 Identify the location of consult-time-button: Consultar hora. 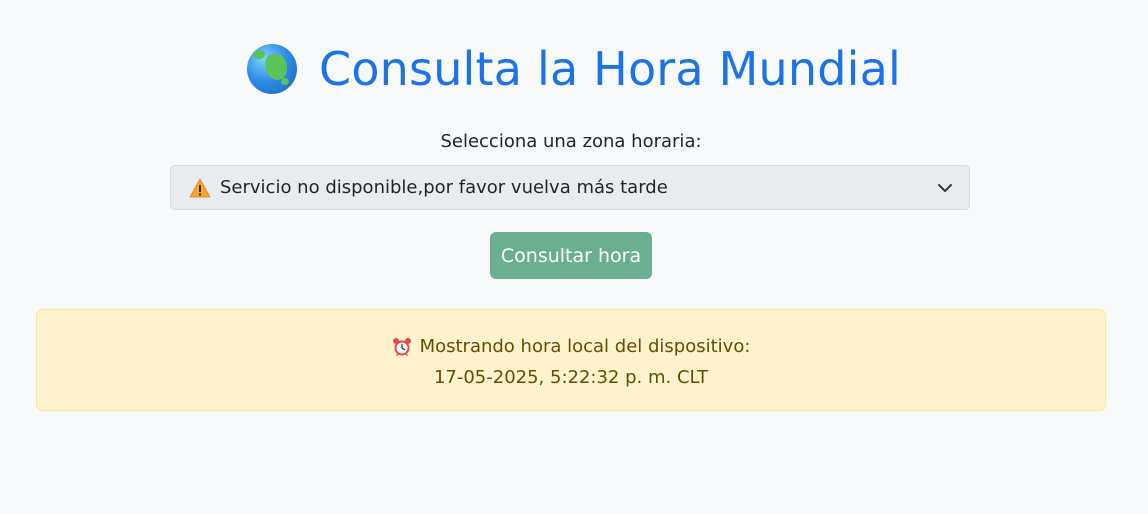
(571, 255).